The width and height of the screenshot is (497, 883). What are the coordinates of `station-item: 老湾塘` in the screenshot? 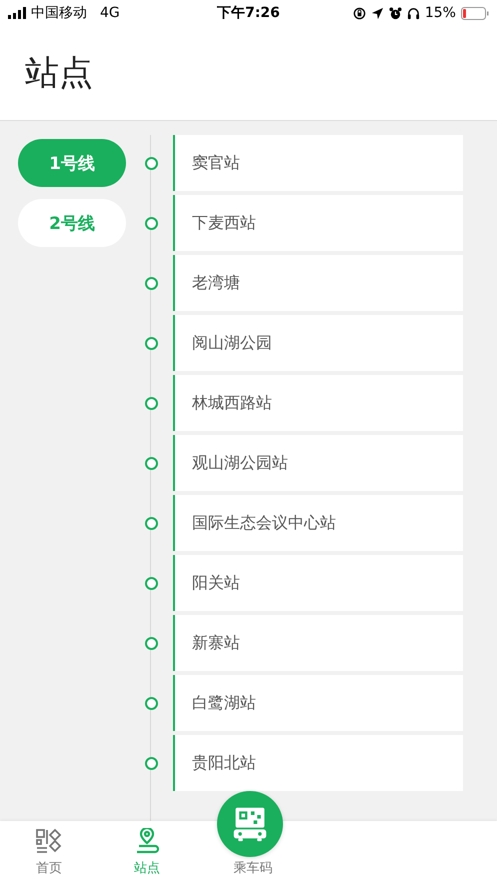 It's located at (318, 283).